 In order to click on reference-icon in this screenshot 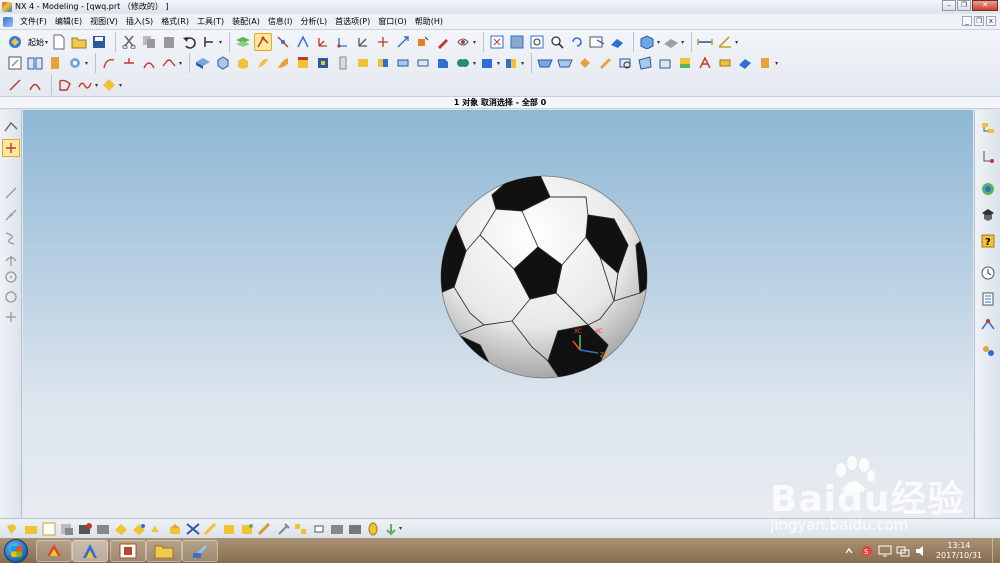, I will do `click(67, 529)`.